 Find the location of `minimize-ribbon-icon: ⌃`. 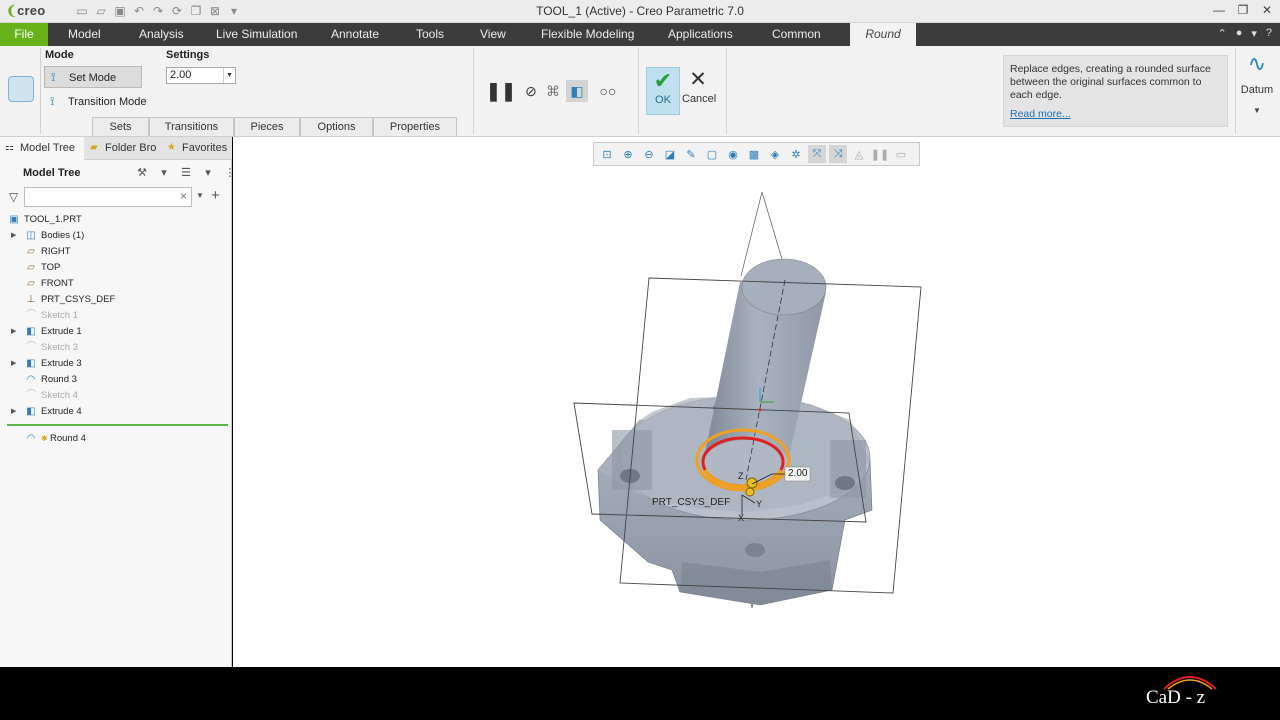

minimize-ribbon-icon: ⌃ is located at coordinates (1221, 33).